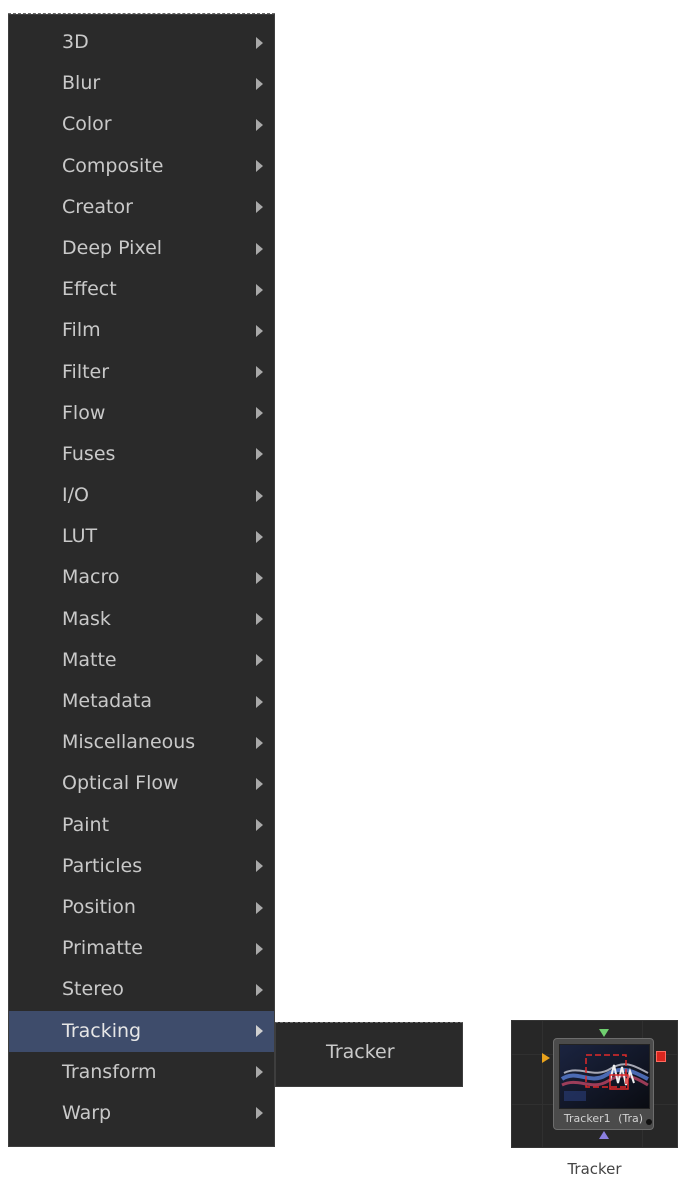  What do you see at coordinates (141, 495) in the screenshot?
I see `menu-item-i-o: I/O` at bounding box center [141, 495].